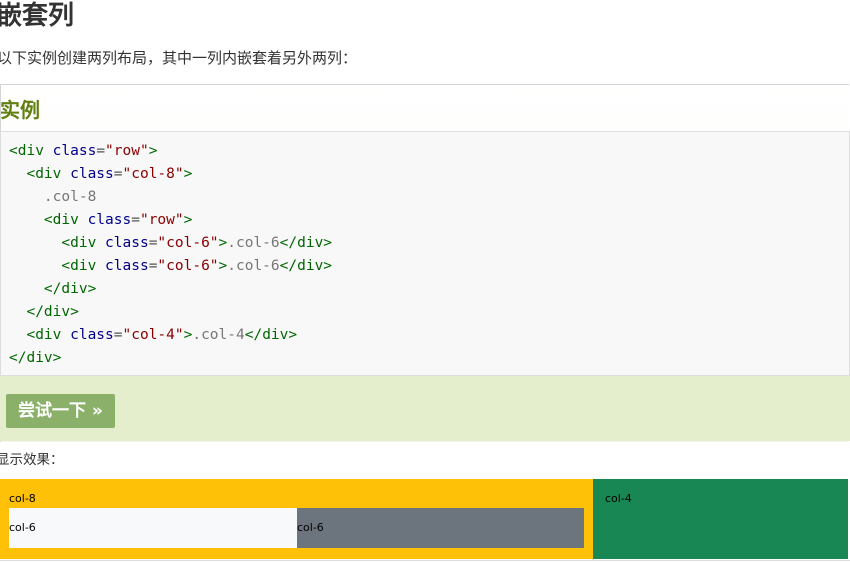  Describe the element at coordinates (429, 197) in the screenshot. I see `code-line: .col-8` at that location.